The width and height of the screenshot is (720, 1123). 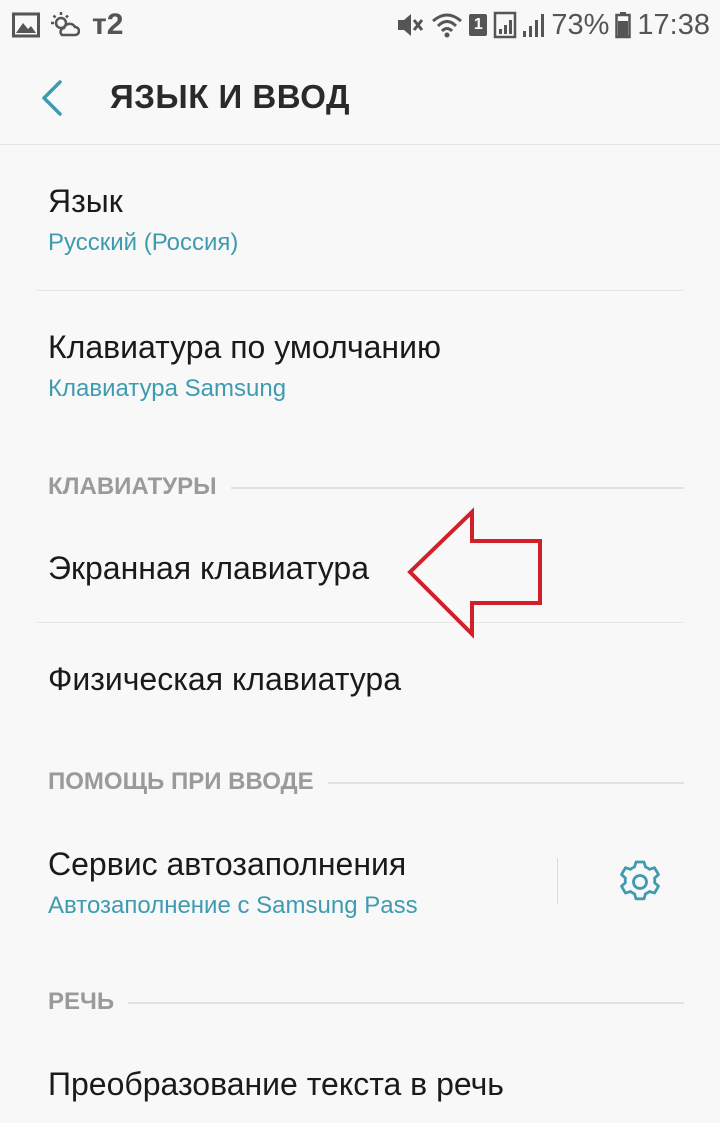 What do you see at coordinates (519, 25) in the screenshot?
I see `signal-icon` at bounding box center [519, 25].